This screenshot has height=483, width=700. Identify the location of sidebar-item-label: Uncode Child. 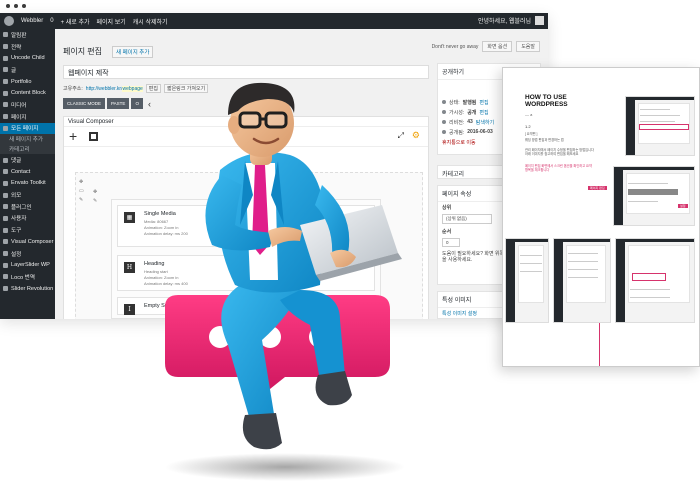
(28, 58).